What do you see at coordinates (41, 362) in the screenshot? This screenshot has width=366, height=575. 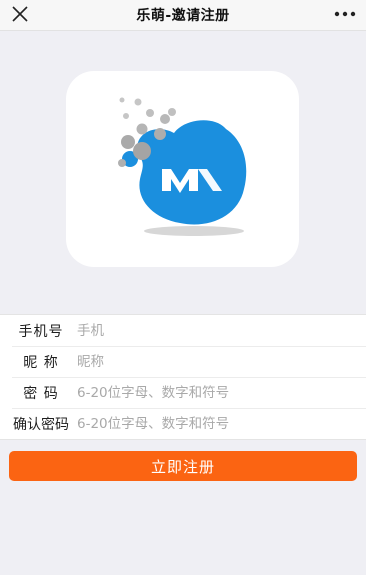 I see `nickname-label: 昵 称` at bounding box center [41, 362].